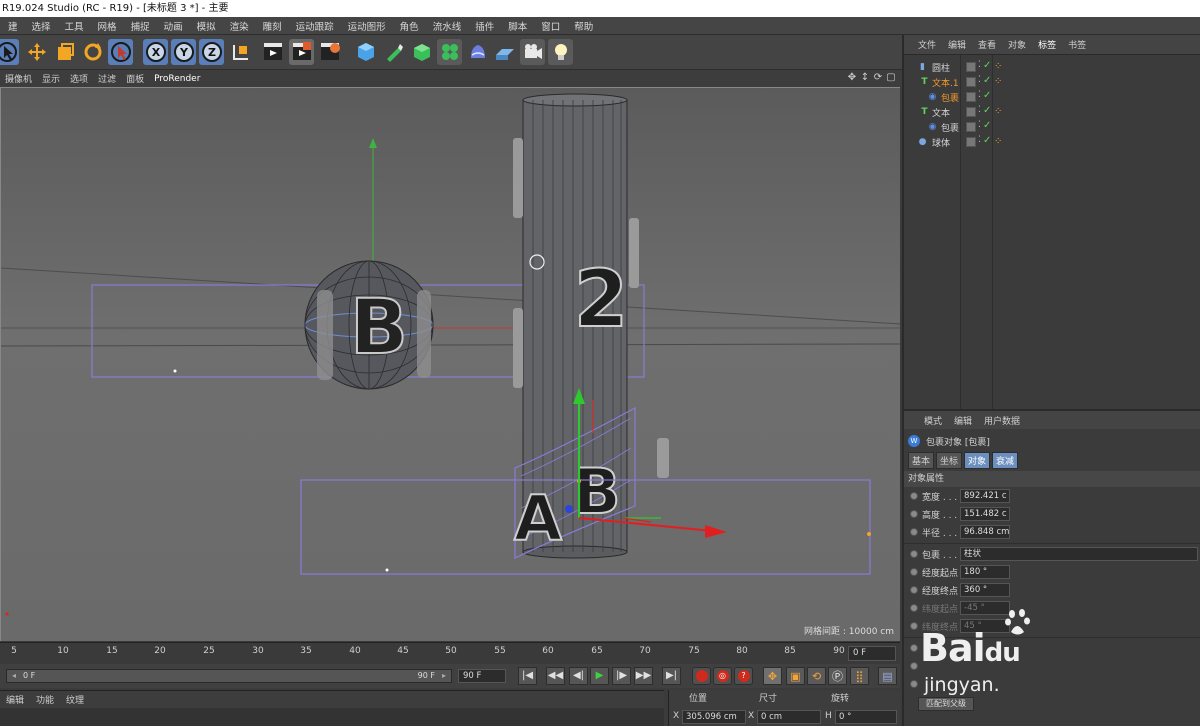 Image resolution: width=1200 pixels, height=726 pixels. I want to click on slider-left-arrow: ◂, so click(14, 676).